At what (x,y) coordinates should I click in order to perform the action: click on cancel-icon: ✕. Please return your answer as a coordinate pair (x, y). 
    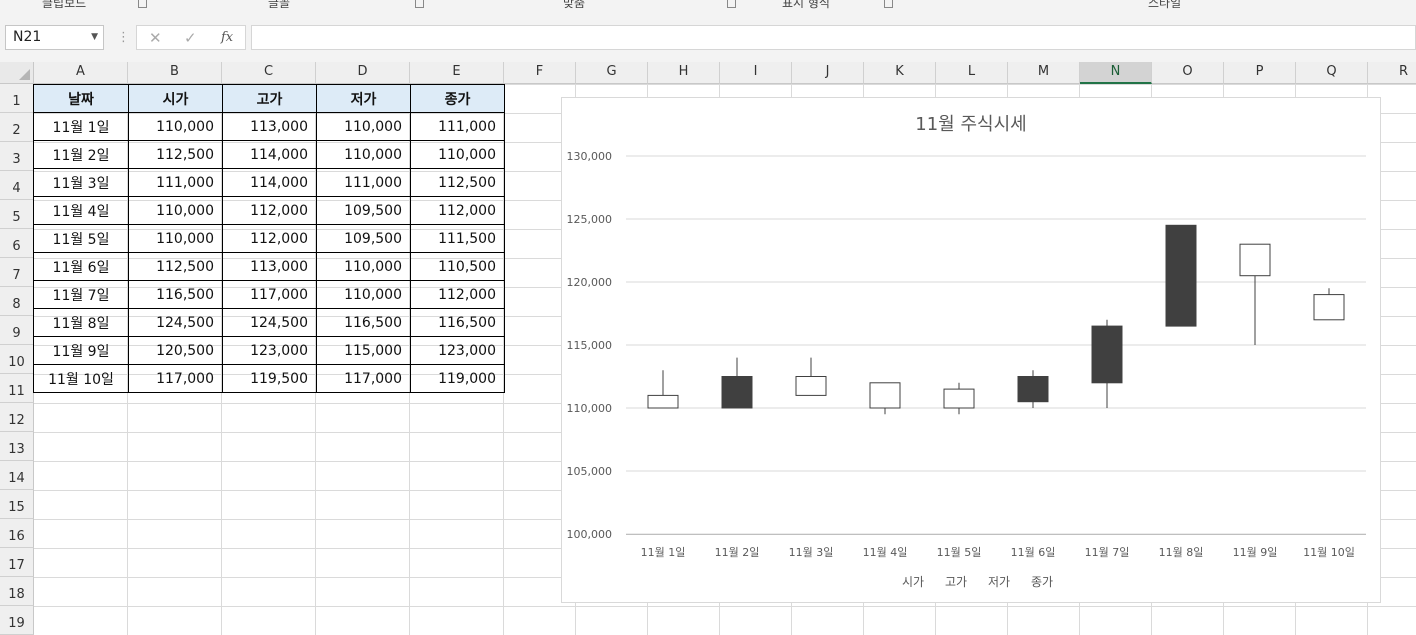
    Looking at the image, I should click on (155, 38).